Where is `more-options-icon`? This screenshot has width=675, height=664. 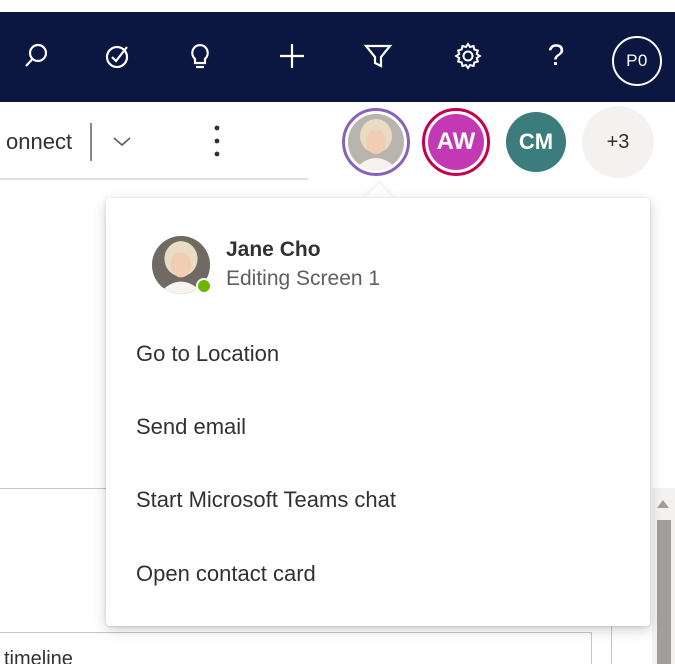 more-options-icon is located at coordinates (217, 141).